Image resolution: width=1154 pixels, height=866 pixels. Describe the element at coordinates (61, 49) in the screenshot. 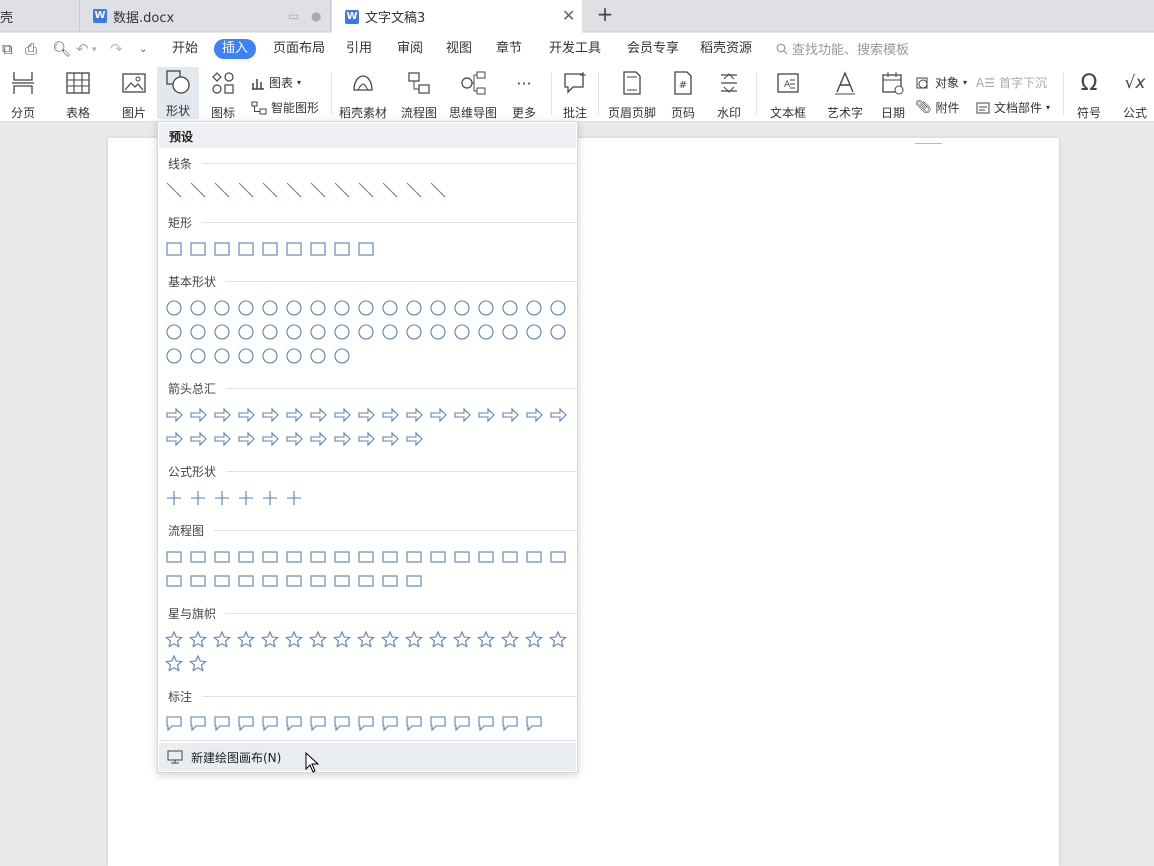

I see `print-preview-icon: 🔍︎` at that location.